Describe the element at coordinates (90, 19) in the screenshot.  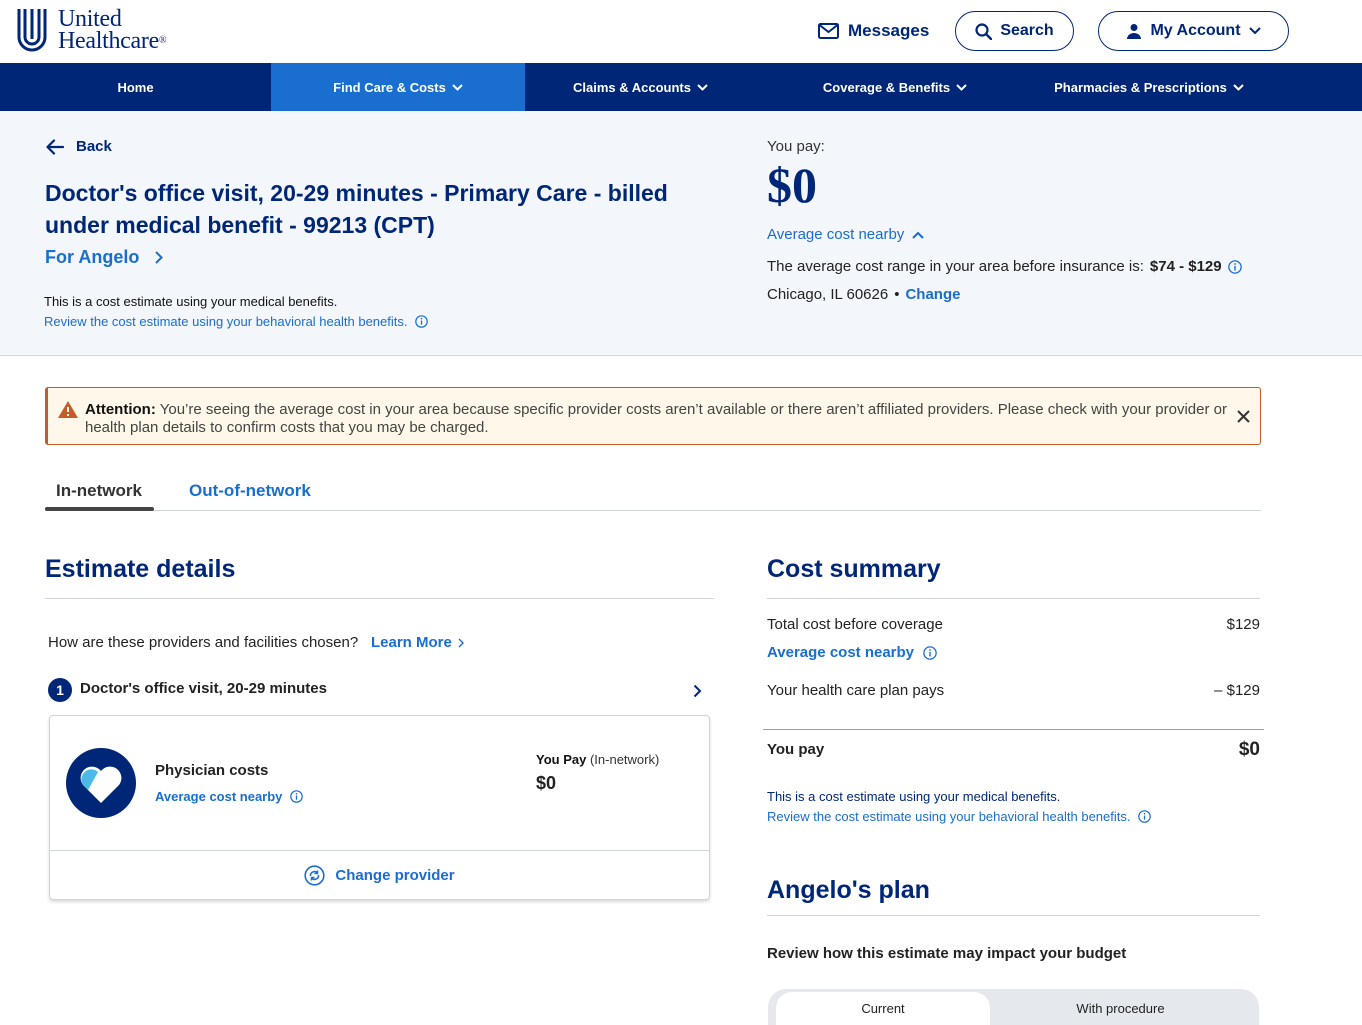
I see `brand-line-1: United` at that location.